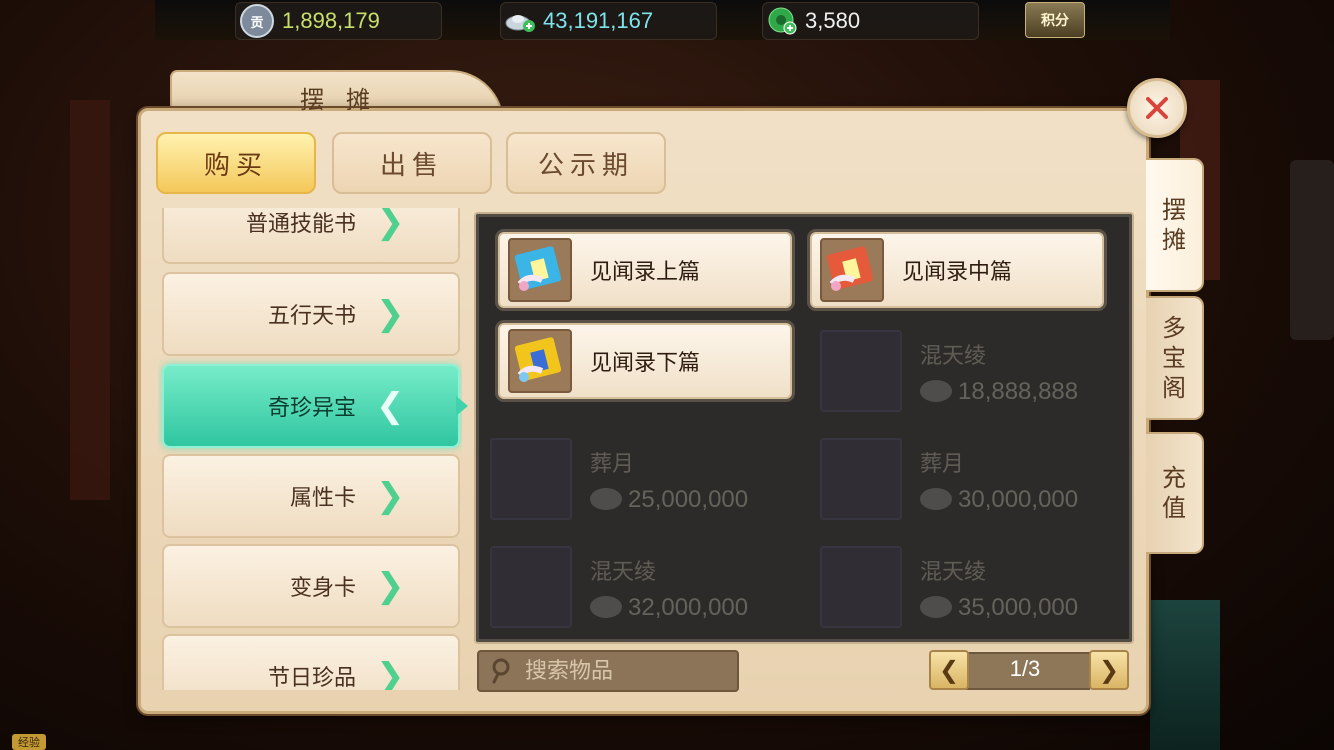 The width and height of the screenshot is (1334, 750). I want to click on listing-price: 25,000,000, so click(688, 499).